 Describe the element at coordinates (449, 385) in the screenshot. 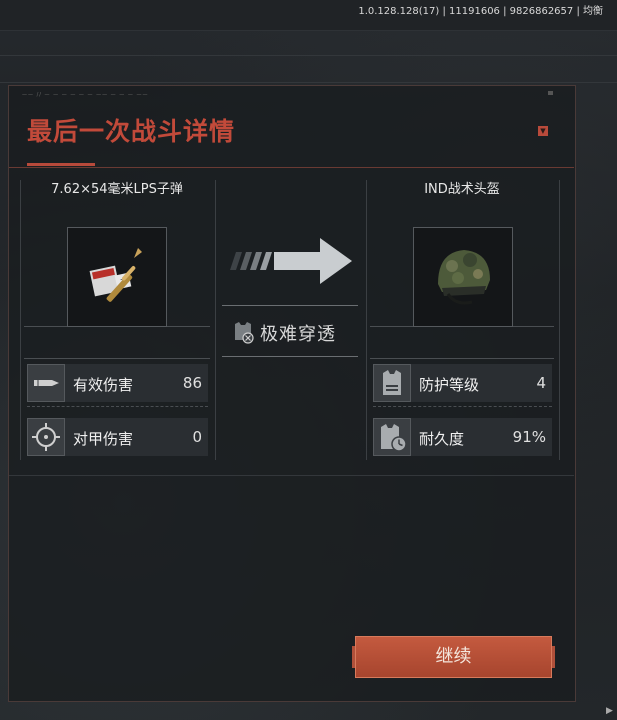

I see `stat-label: 防护等级` at that location.